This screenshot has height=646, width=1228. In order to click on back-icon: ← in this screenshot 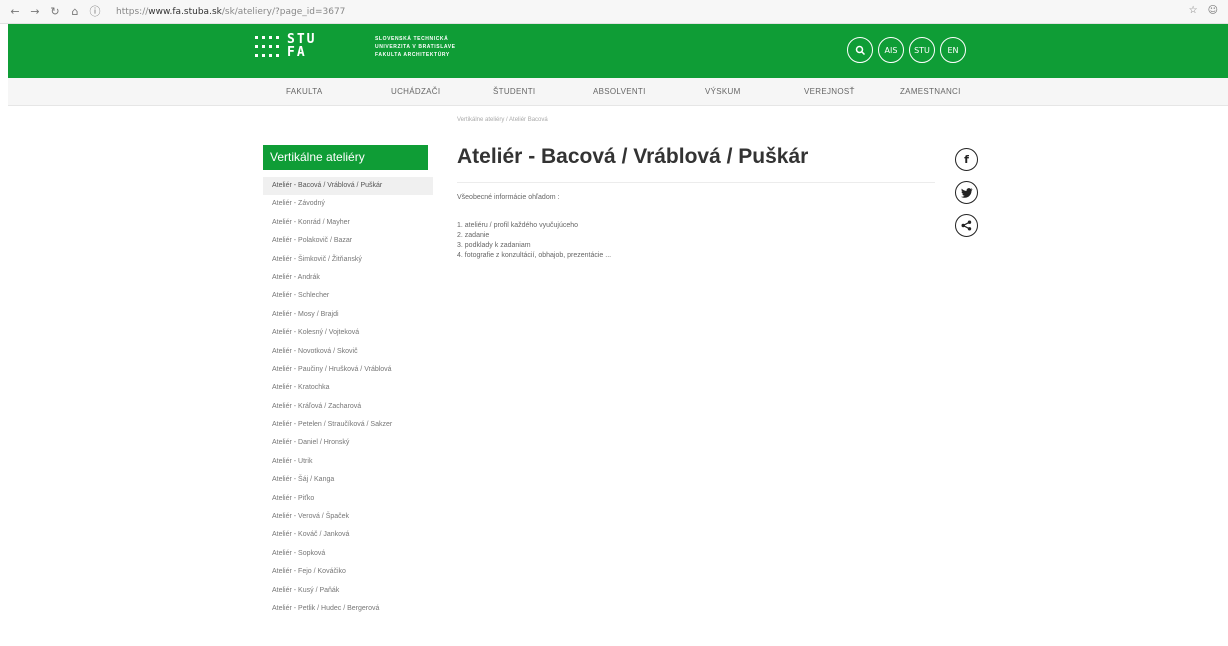, I will do `click(15, 12)`.